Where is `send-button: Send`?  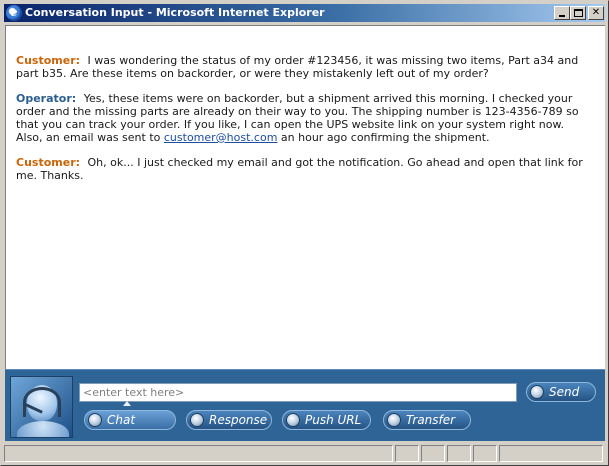
send-button: Send is located at coordinates (561, 392).